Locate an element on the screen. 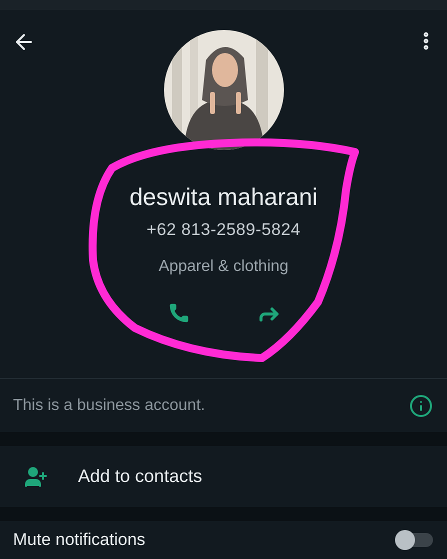 The image size is (447, 559). contact-name: deswita maharani is located at coordinates (223, 198).